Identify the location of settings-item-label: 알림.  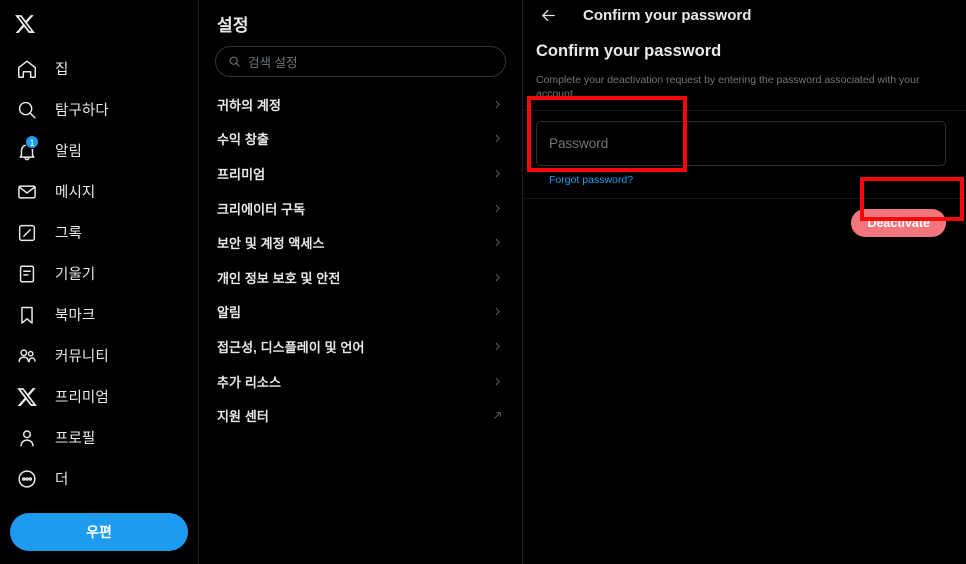
(229, 313).